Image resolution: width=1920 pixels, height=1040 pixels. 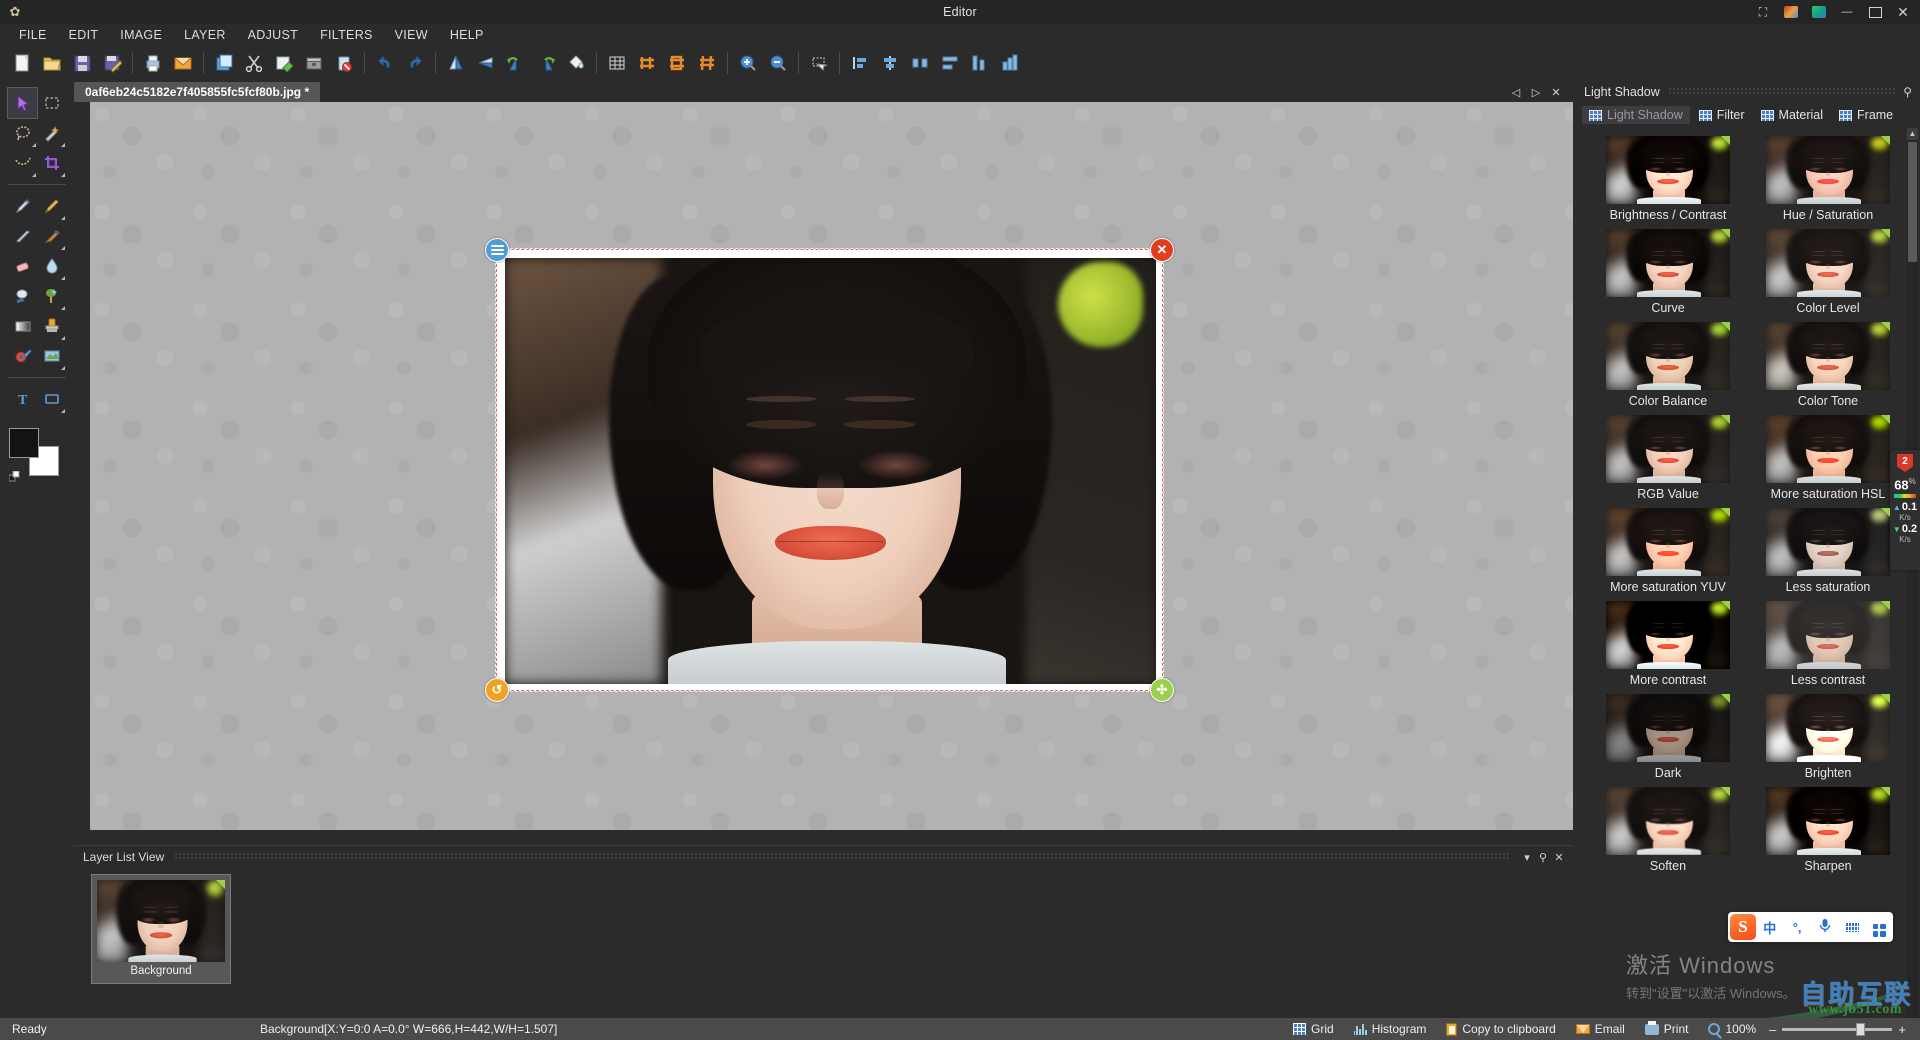 What do you see at coordinates (22, 266) in the screenshot?
I see `eraser-tool` at bounding box center [22, 266].